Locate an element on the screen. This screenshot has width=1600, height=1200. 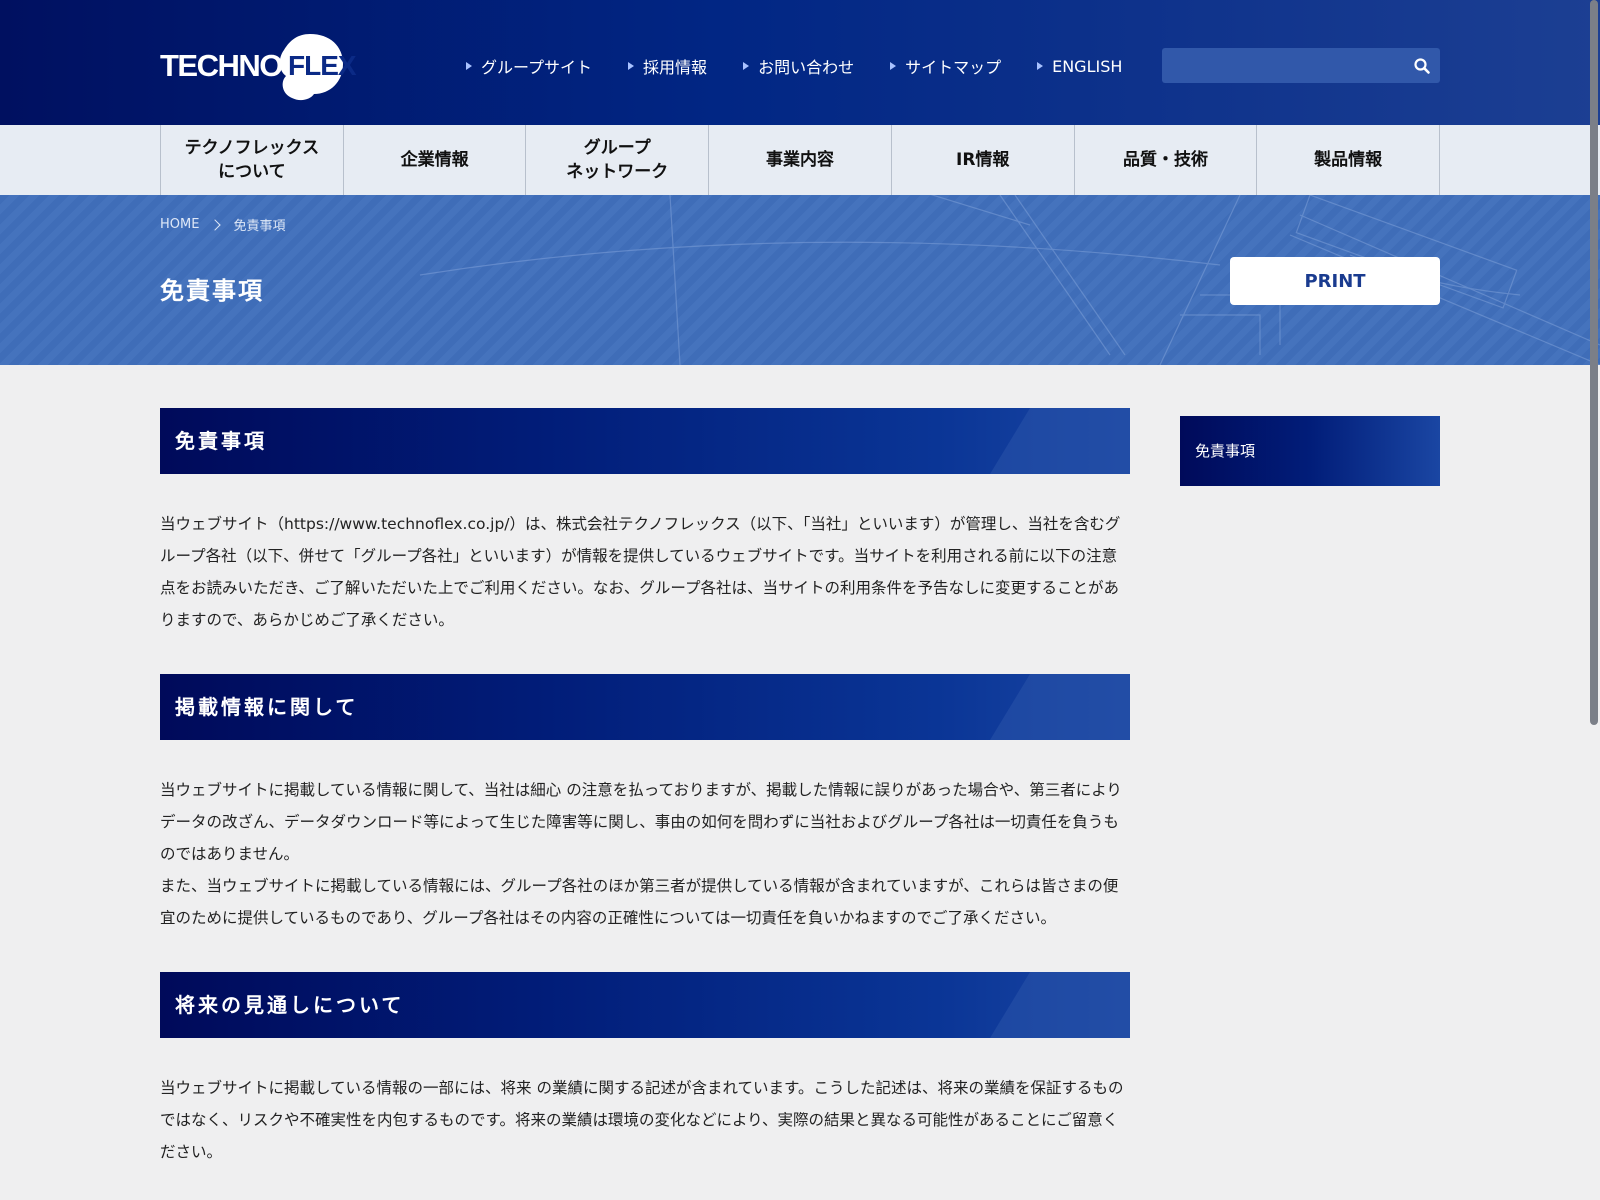
side-nav-label: 免責事項 is located at coordinates (1225, 451).